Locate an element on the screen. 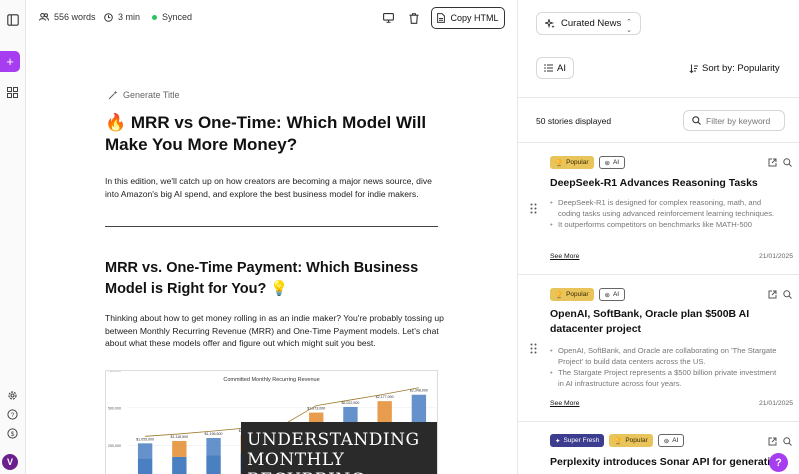 Image resolution: width=799 pixels, height=474 pixels. feed-select-value: Curated News is located at coordinates (591, 23).